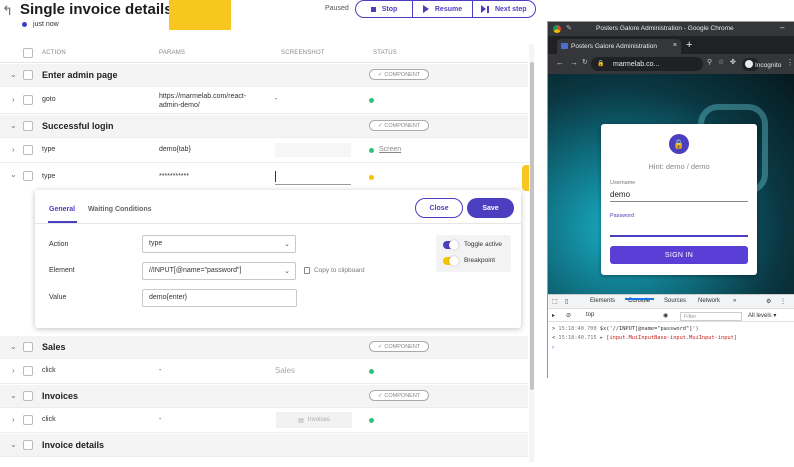  I want to click on browser-tabstrip: Posters Galore Administration × +, so click(671, 45).